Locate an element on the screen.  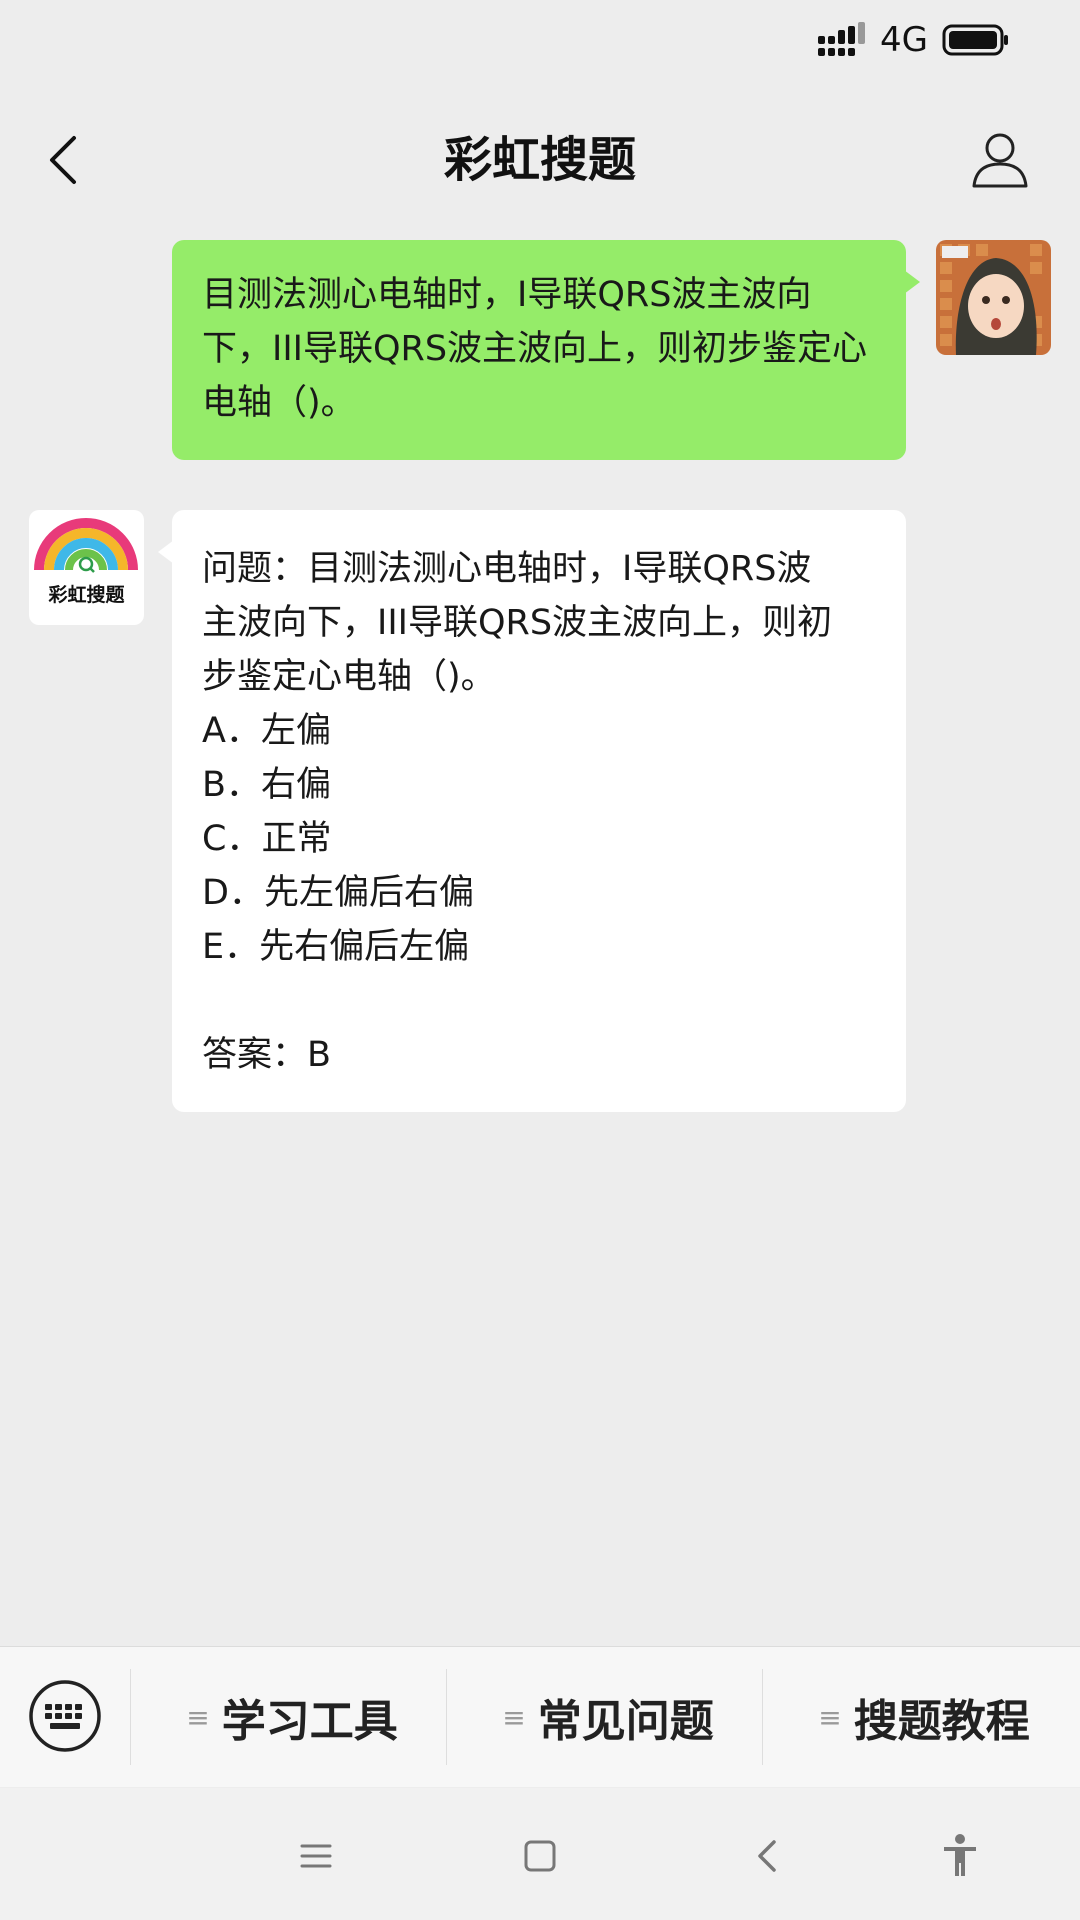
child-photo-avatar is located at coordinates (993, 297).